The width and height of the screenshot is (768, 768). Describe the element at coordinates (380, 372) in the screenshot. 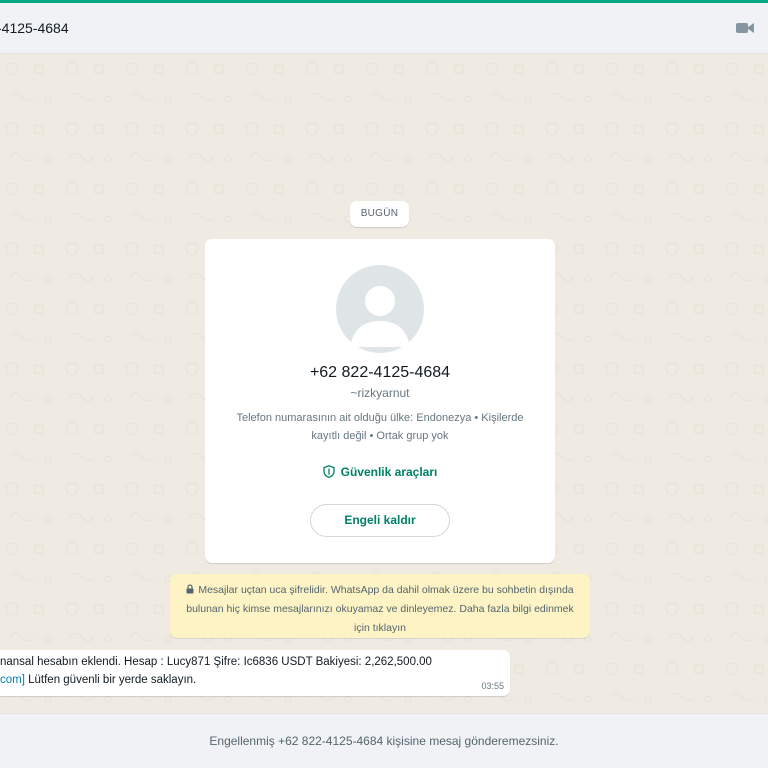

I see `contact-phone: +62 822-4125-4684` at that location.